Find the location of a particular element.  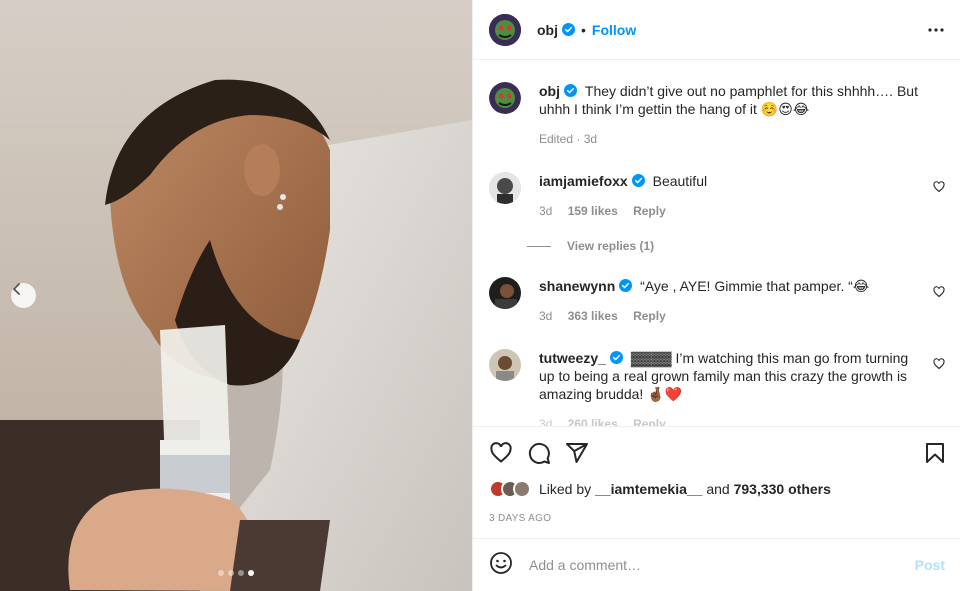

comment-likes: 260 likes is located at coordinates (593, 421).